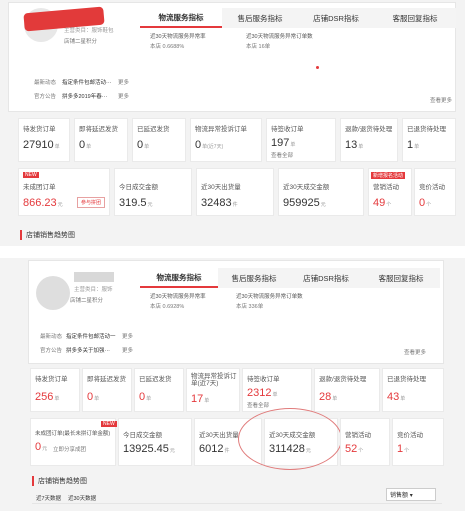 This screenshot has height=511, width=465. I want to click on logistics-rate-label: 近30天物流服务异常率, so click(178, 37).